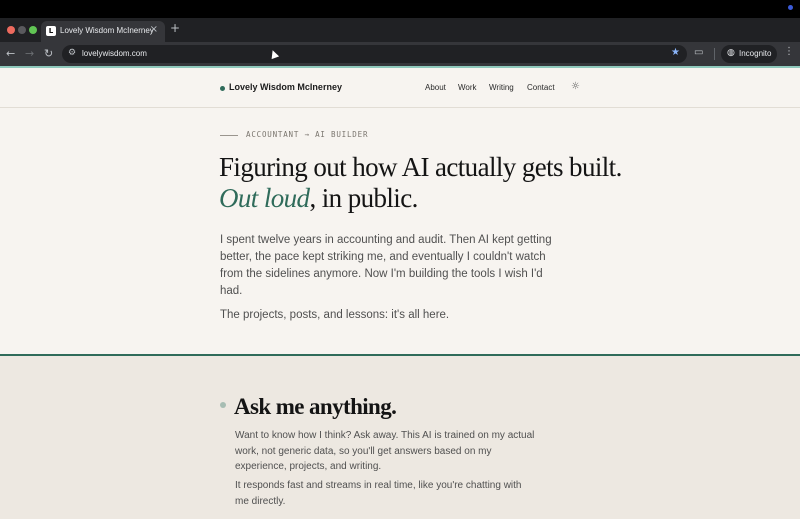 The height and width of the screenshot is (519, 800). What do you see at coordinates (400, 9) in the screenshot?
I see `top-strip` at bounding box center [400, 9].